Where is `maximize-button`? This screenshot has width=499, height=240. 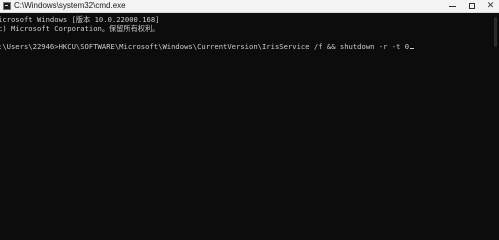 maximize-button is located at coordinates (472, 6).